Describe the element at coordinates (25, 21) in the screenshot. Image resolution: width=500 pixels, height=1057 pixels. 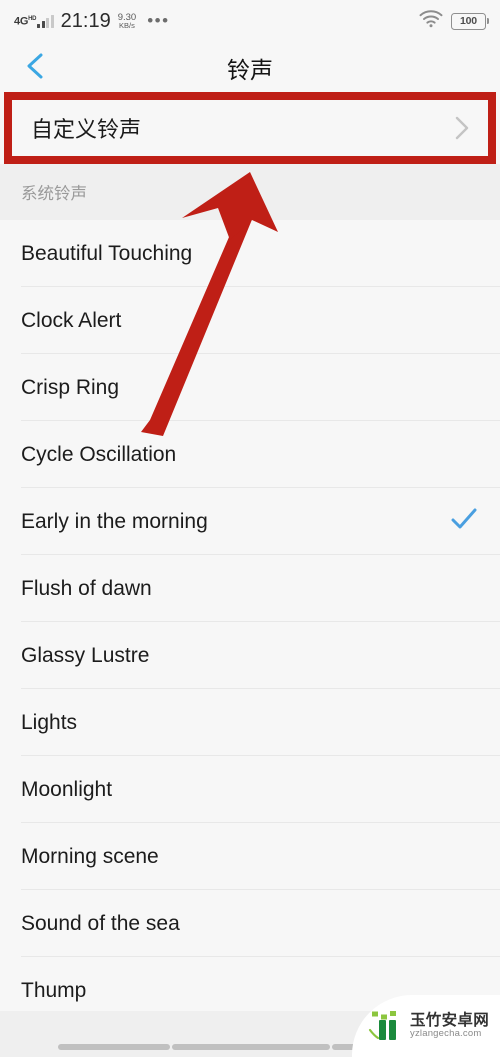
I see `network-type-label: 4GHD` at that location.